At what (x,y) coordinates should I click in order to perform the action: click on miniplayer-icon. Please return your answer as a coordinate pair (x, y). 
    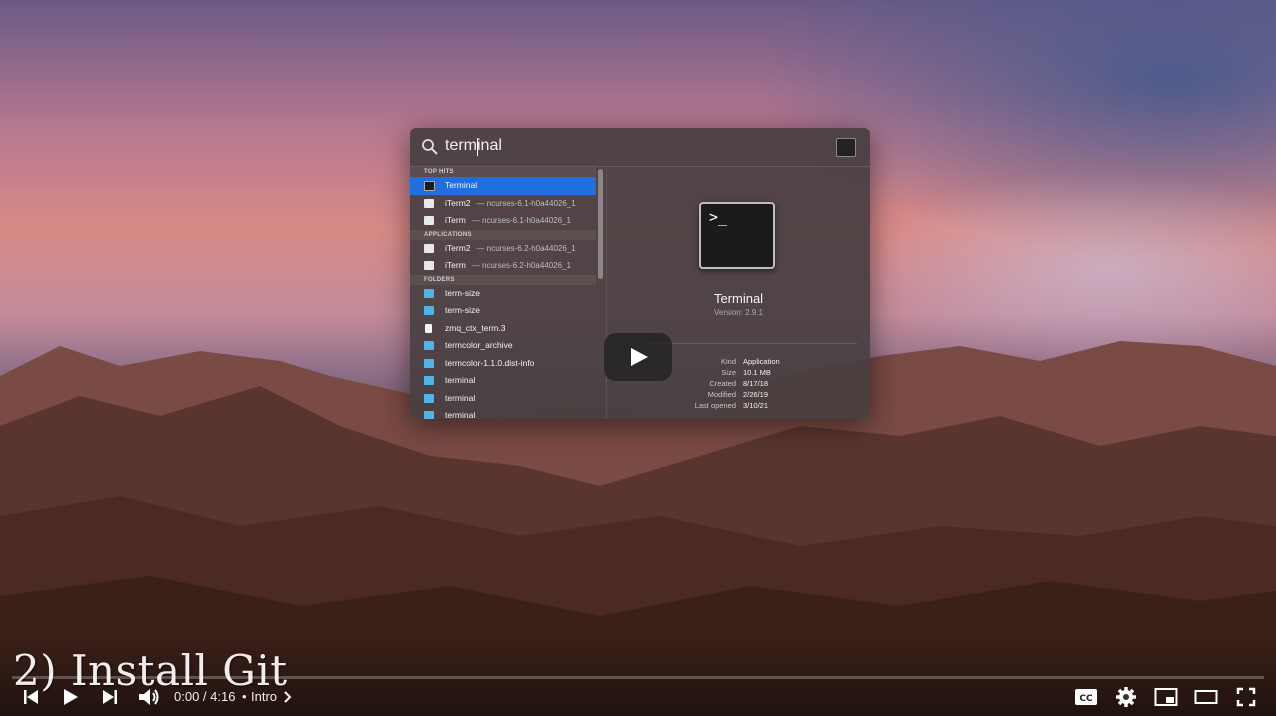
    Looking at the image, I should click on (1166, 697).